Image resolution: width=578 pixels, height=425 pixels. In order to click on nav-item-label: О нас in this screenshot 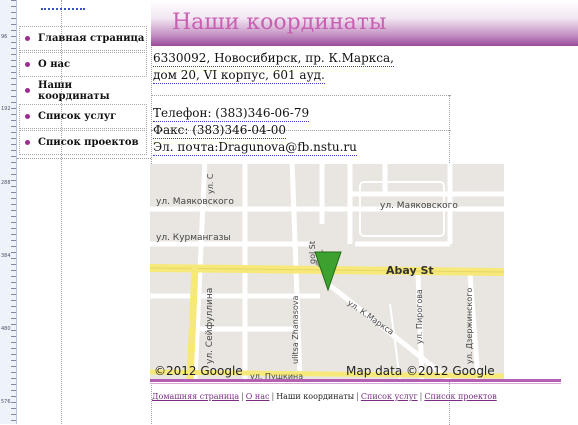, I will do `click(54, 64)`.